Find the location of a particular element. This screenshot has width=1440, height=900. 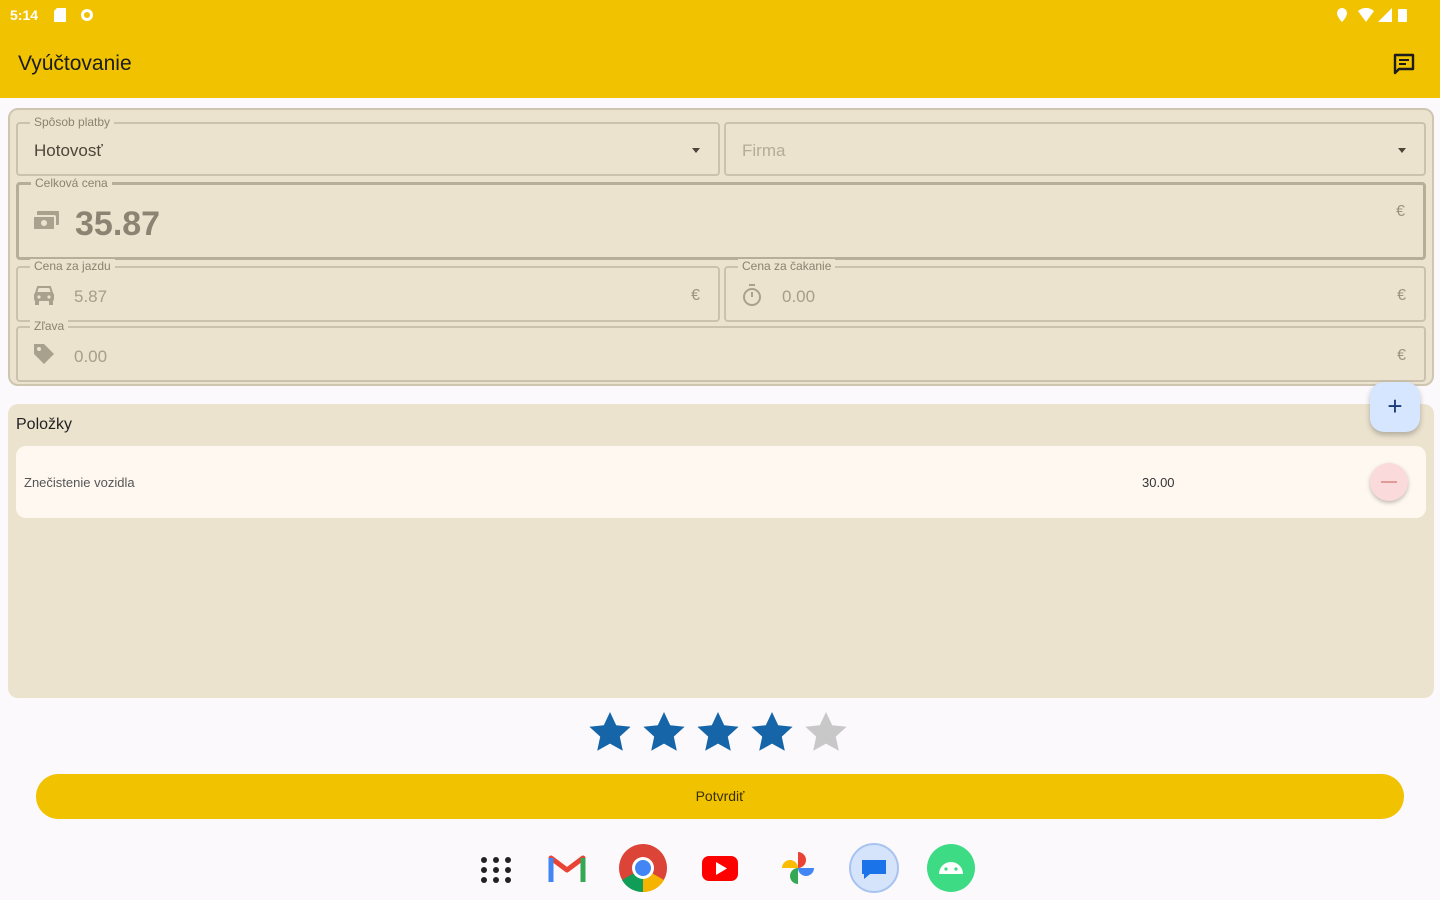

apps-grid-icon is located at coordinates (496, 868).